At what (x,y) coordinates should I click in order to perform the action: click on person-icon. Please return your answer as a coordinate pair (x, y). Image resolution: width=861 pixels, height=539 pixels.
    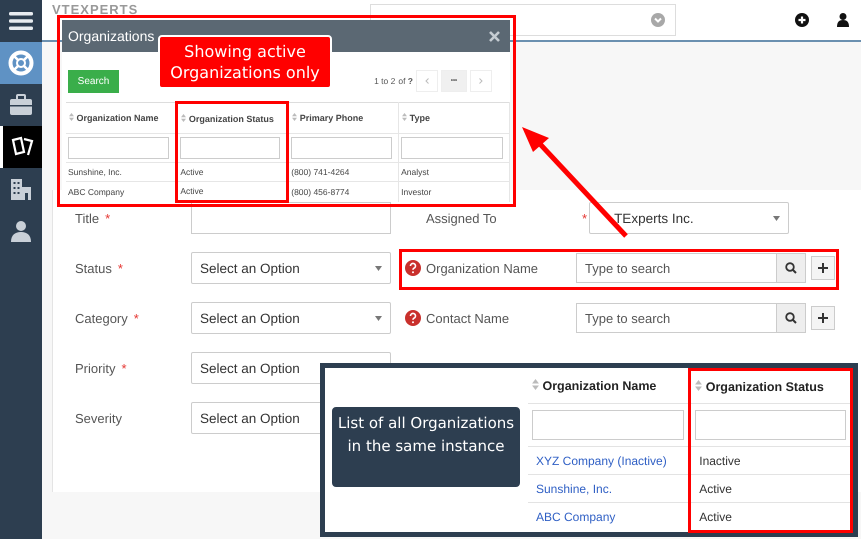
    Looking at the image, I should click on (21, 231).